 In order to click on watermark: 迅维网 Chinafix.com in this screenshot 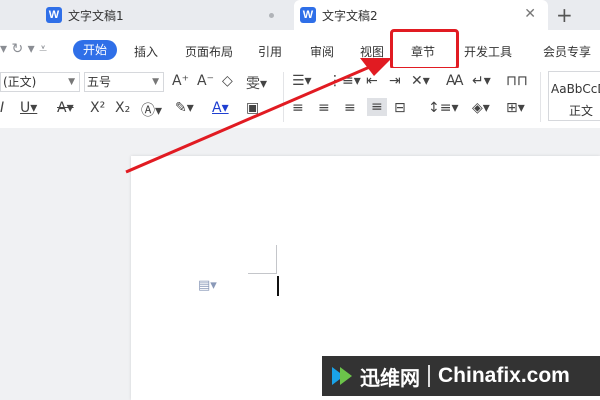, I will do `click(461, 376)`.